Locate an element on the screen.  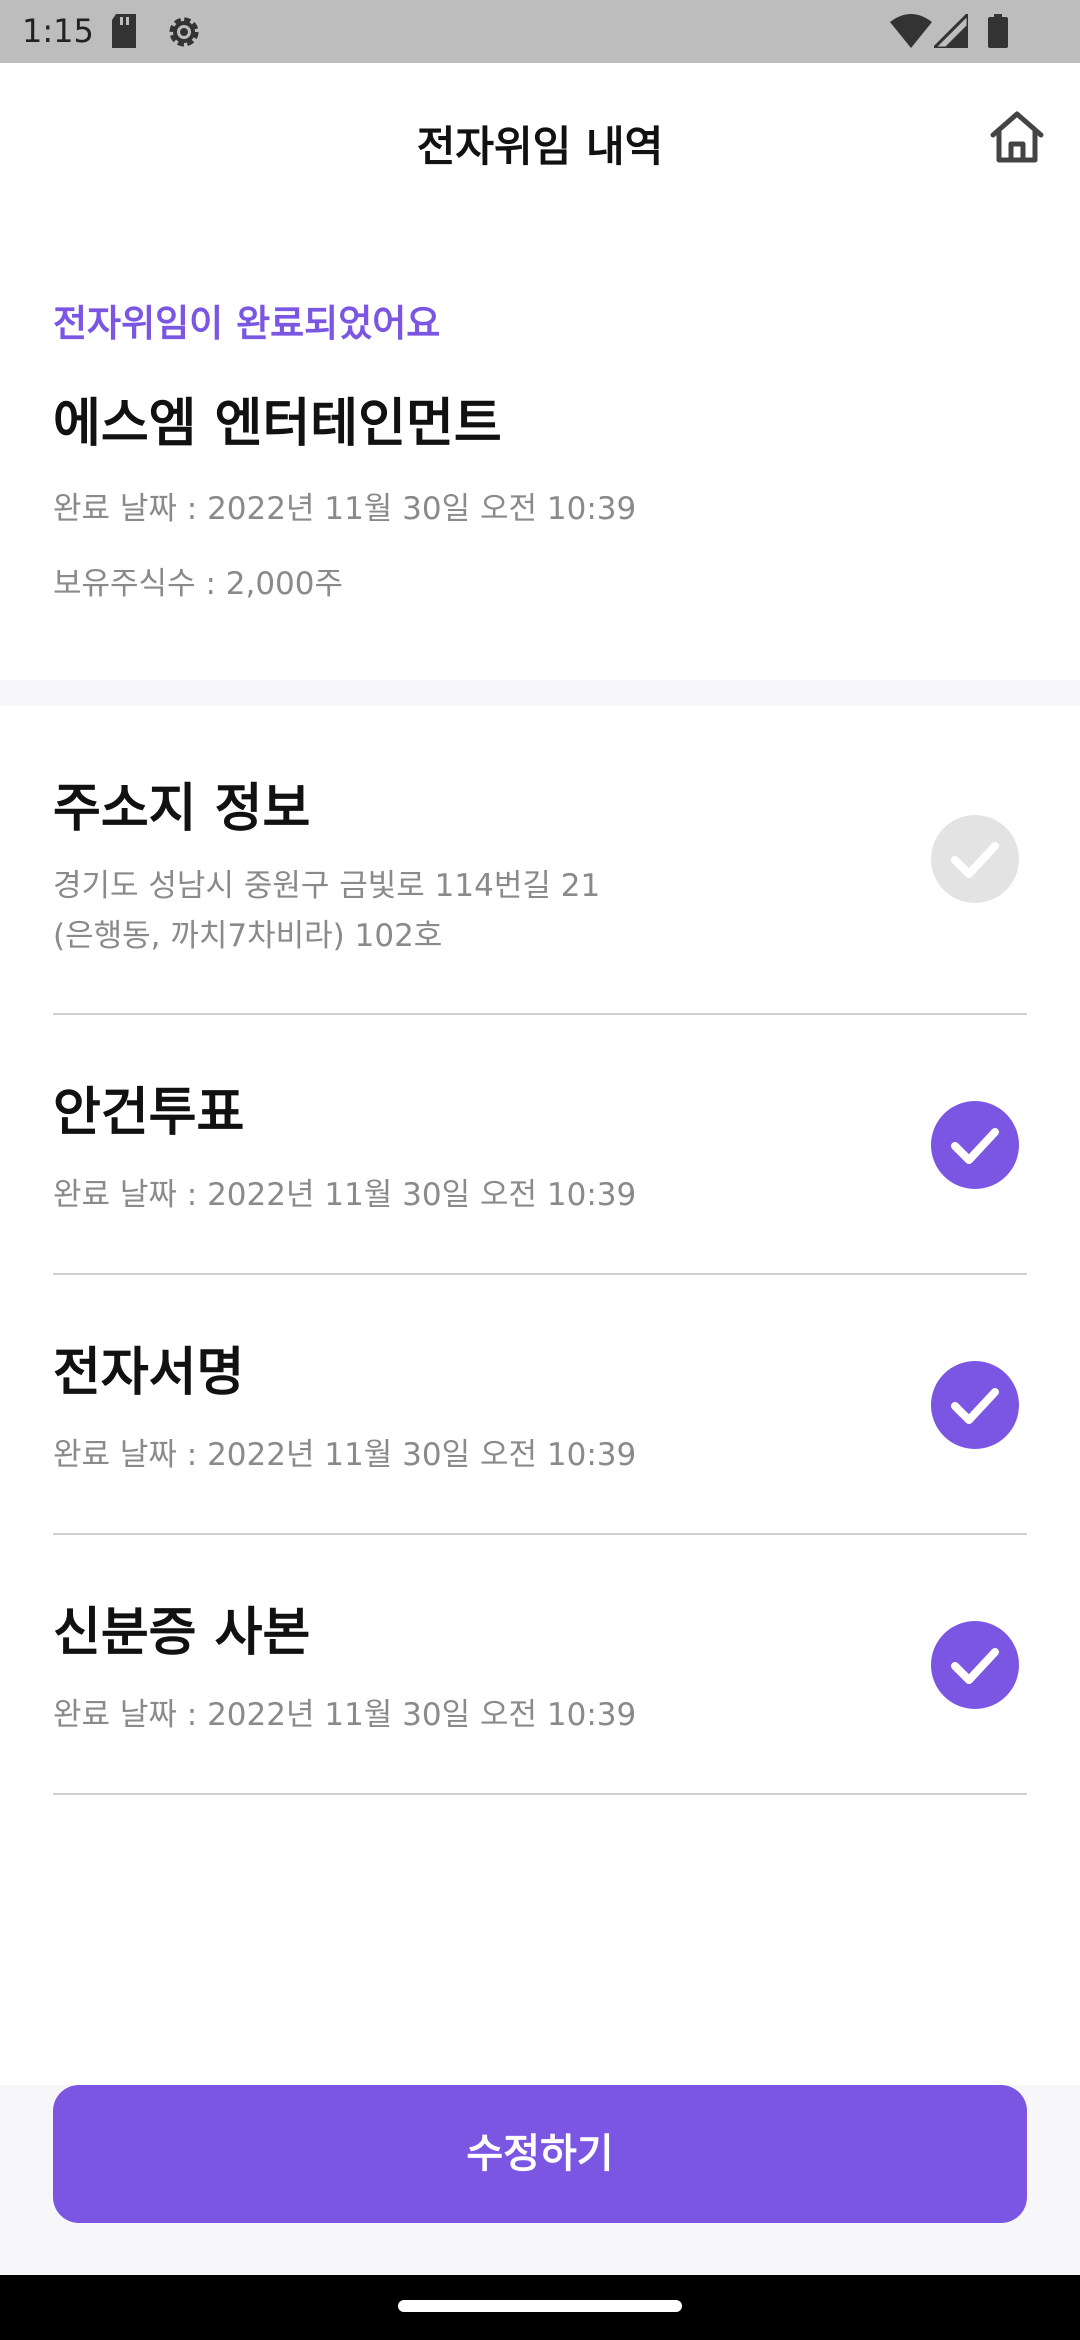
address-line-2: (은행동, 까치7차비라) 102호 is located at coordinates (248, 936).